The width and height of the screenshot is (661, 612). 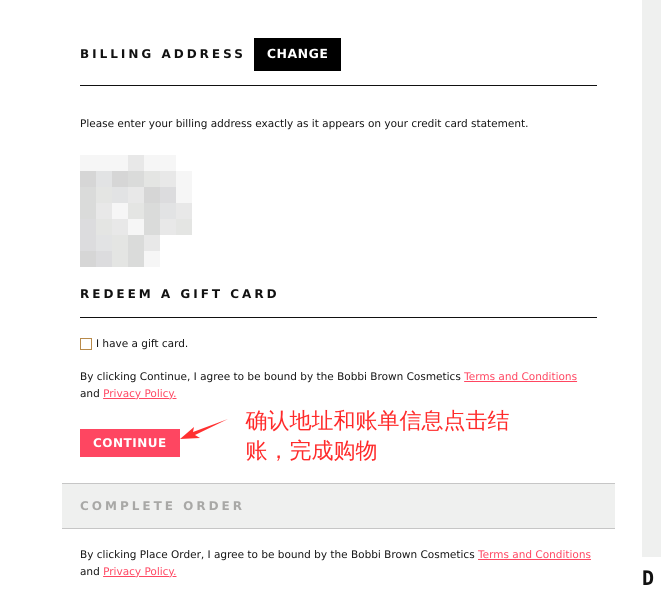 I want to click on instructions-text: Please enter your billing address exactly as it appears on your credit card statement., so click(x=305, y=124).